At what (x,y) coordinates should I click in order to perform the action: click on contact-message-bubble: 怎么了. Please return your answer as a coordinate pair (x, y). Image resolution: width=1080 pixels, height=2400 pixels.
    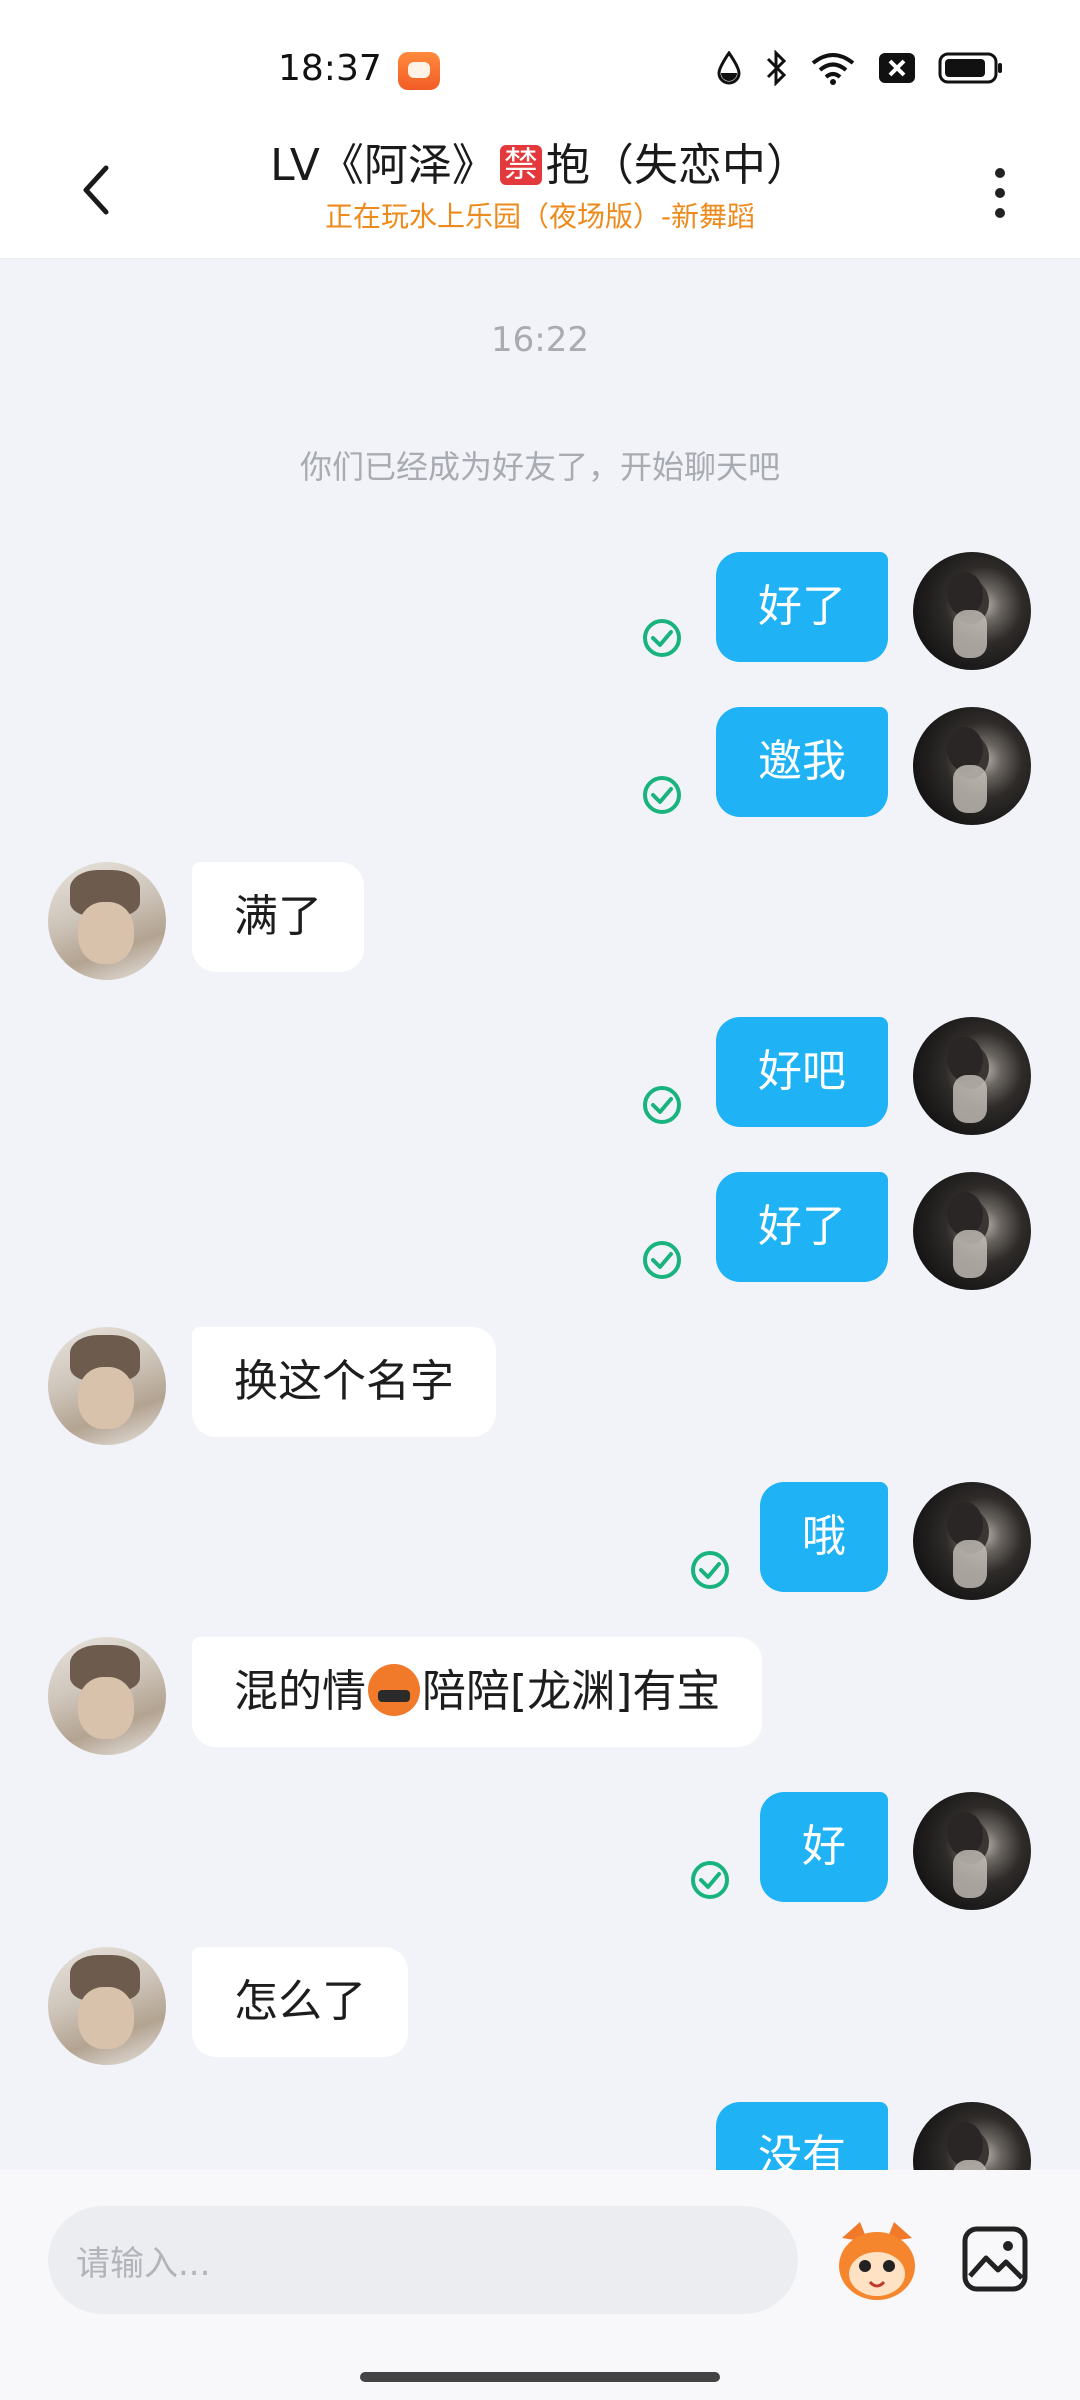
    Looking at the image, I should click on (300, 2002).